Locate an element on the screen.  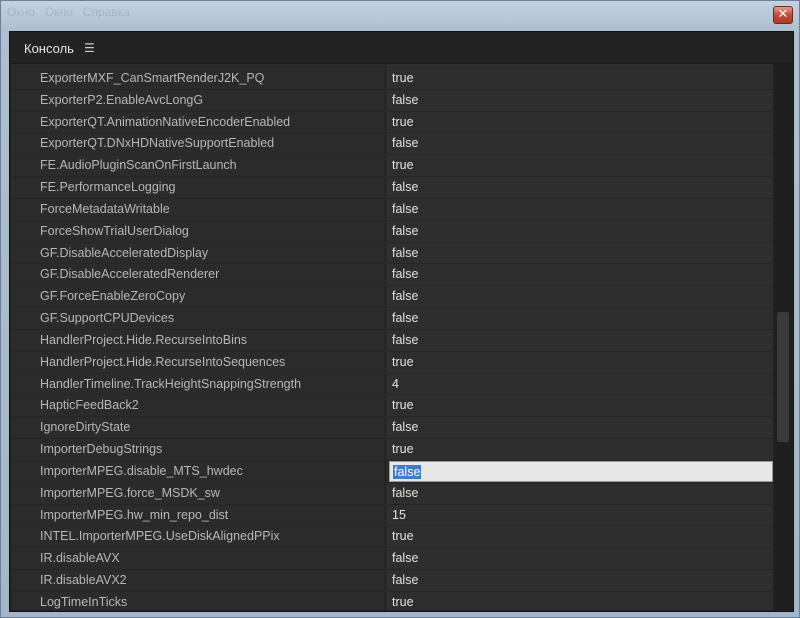
table-row: GF.SupportCPUDevices false is located at coordinates (392, 319).